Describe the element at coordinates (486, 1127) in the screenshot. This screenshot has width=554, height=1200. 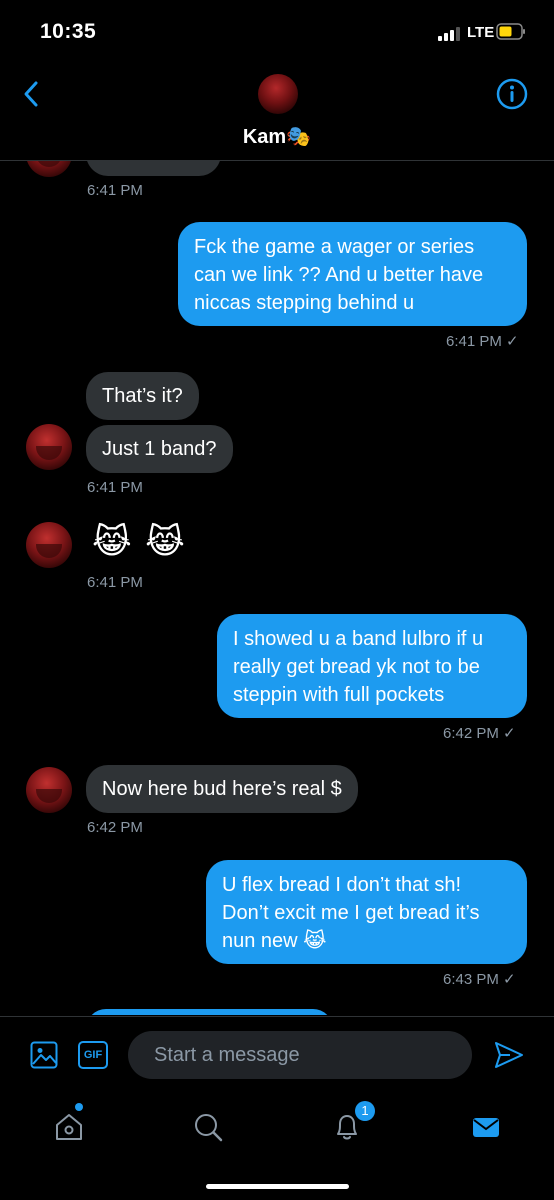
I see `messages-icon` at that location.